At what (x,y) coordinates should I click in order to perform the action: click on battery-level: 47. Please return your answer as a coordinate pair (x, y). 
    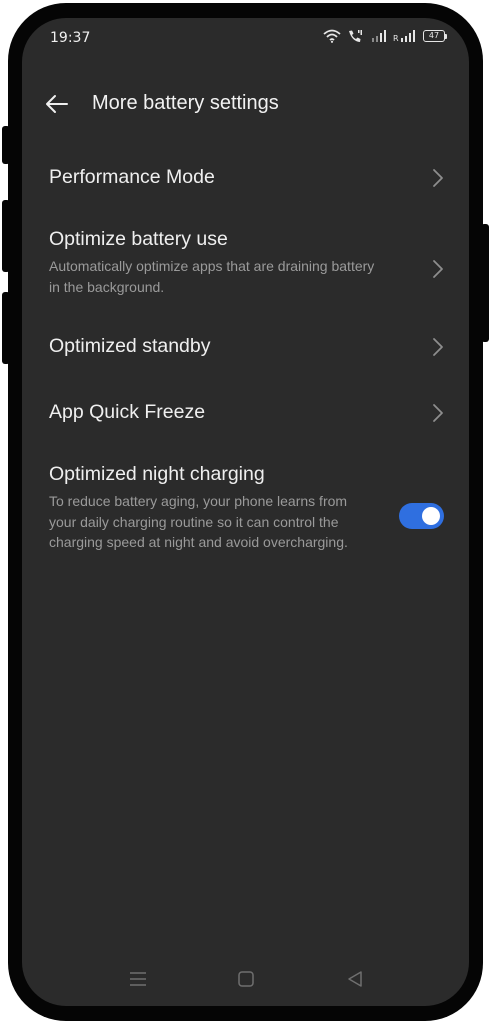
    Looking at the image, I should click on (434, 36).